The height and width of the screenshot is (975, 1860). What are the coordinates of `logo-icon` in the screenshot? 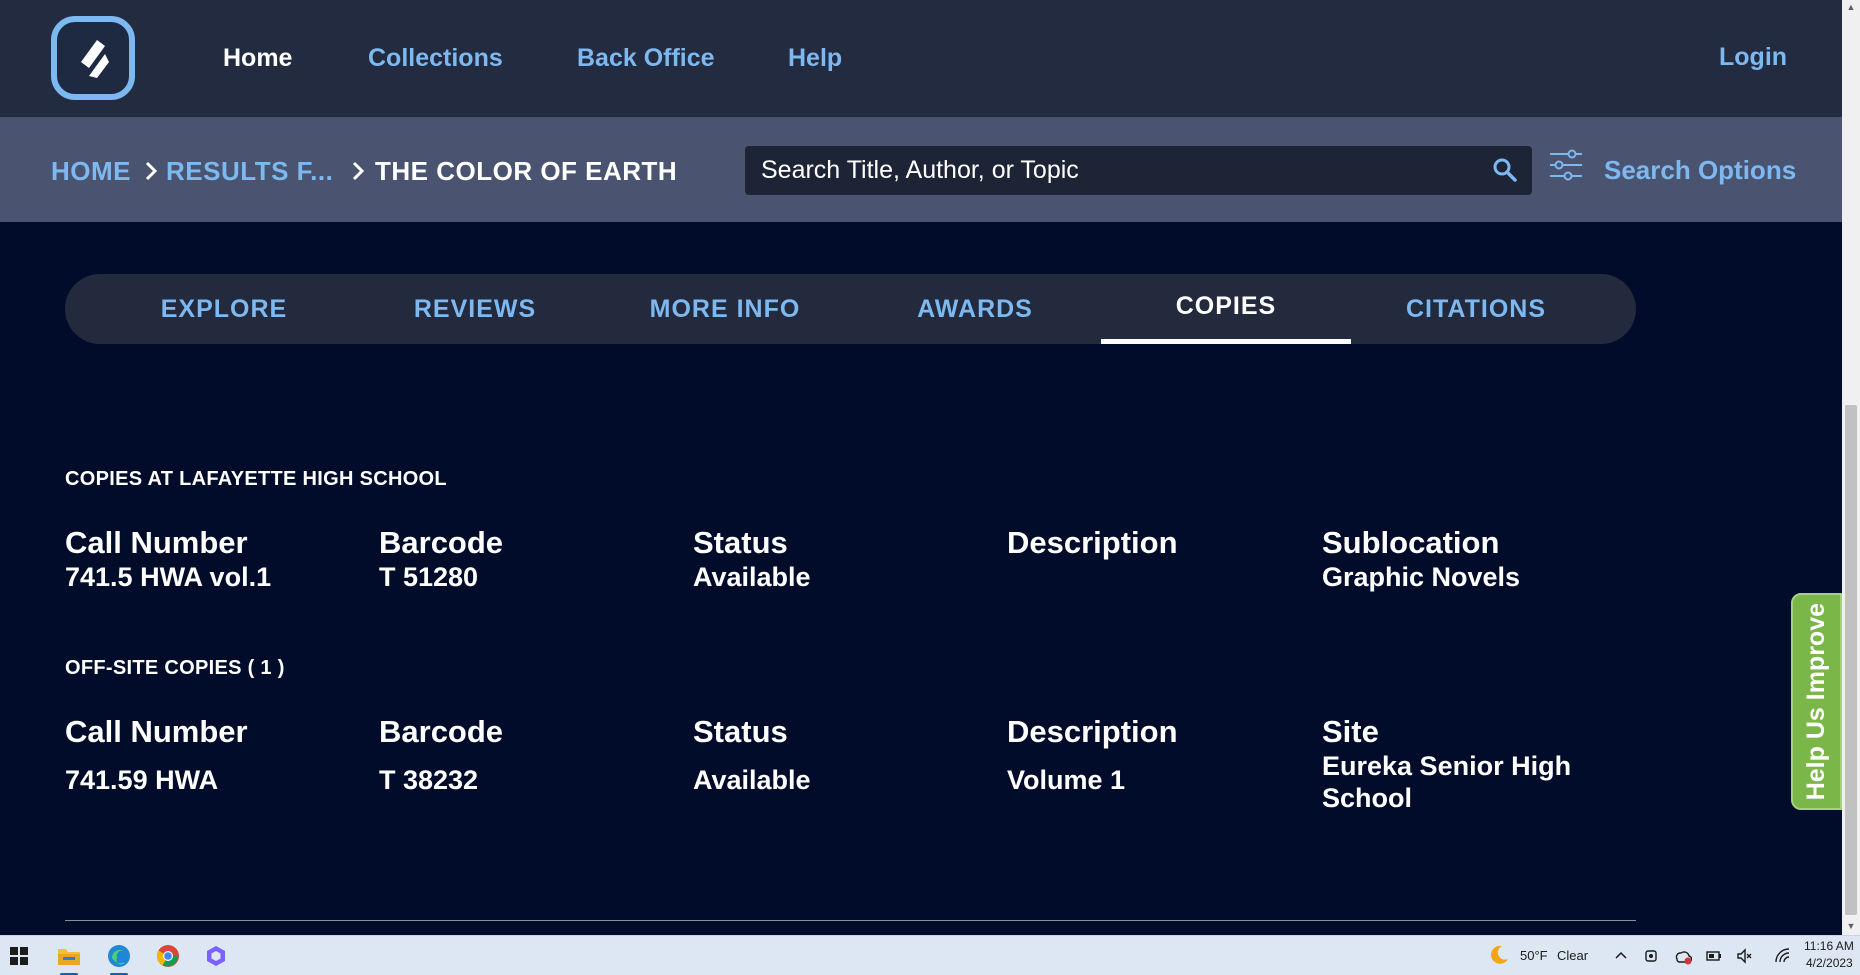 It's located at (95, 59).